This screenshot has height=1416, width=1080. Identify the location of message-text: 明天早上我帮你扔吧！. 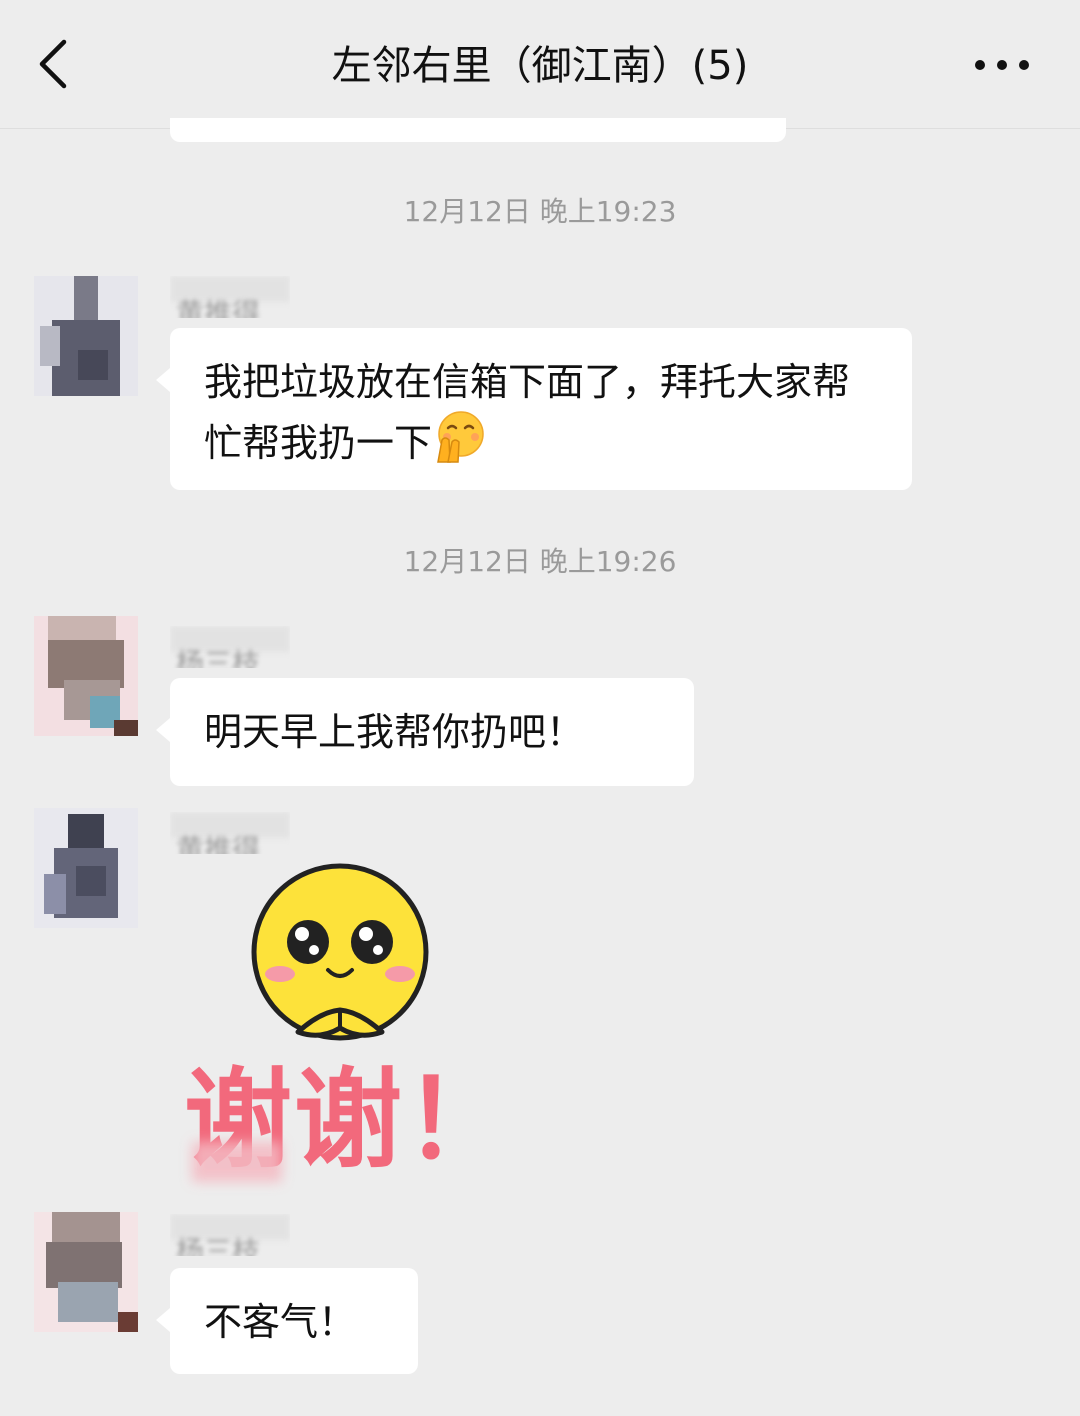
(394, 732).